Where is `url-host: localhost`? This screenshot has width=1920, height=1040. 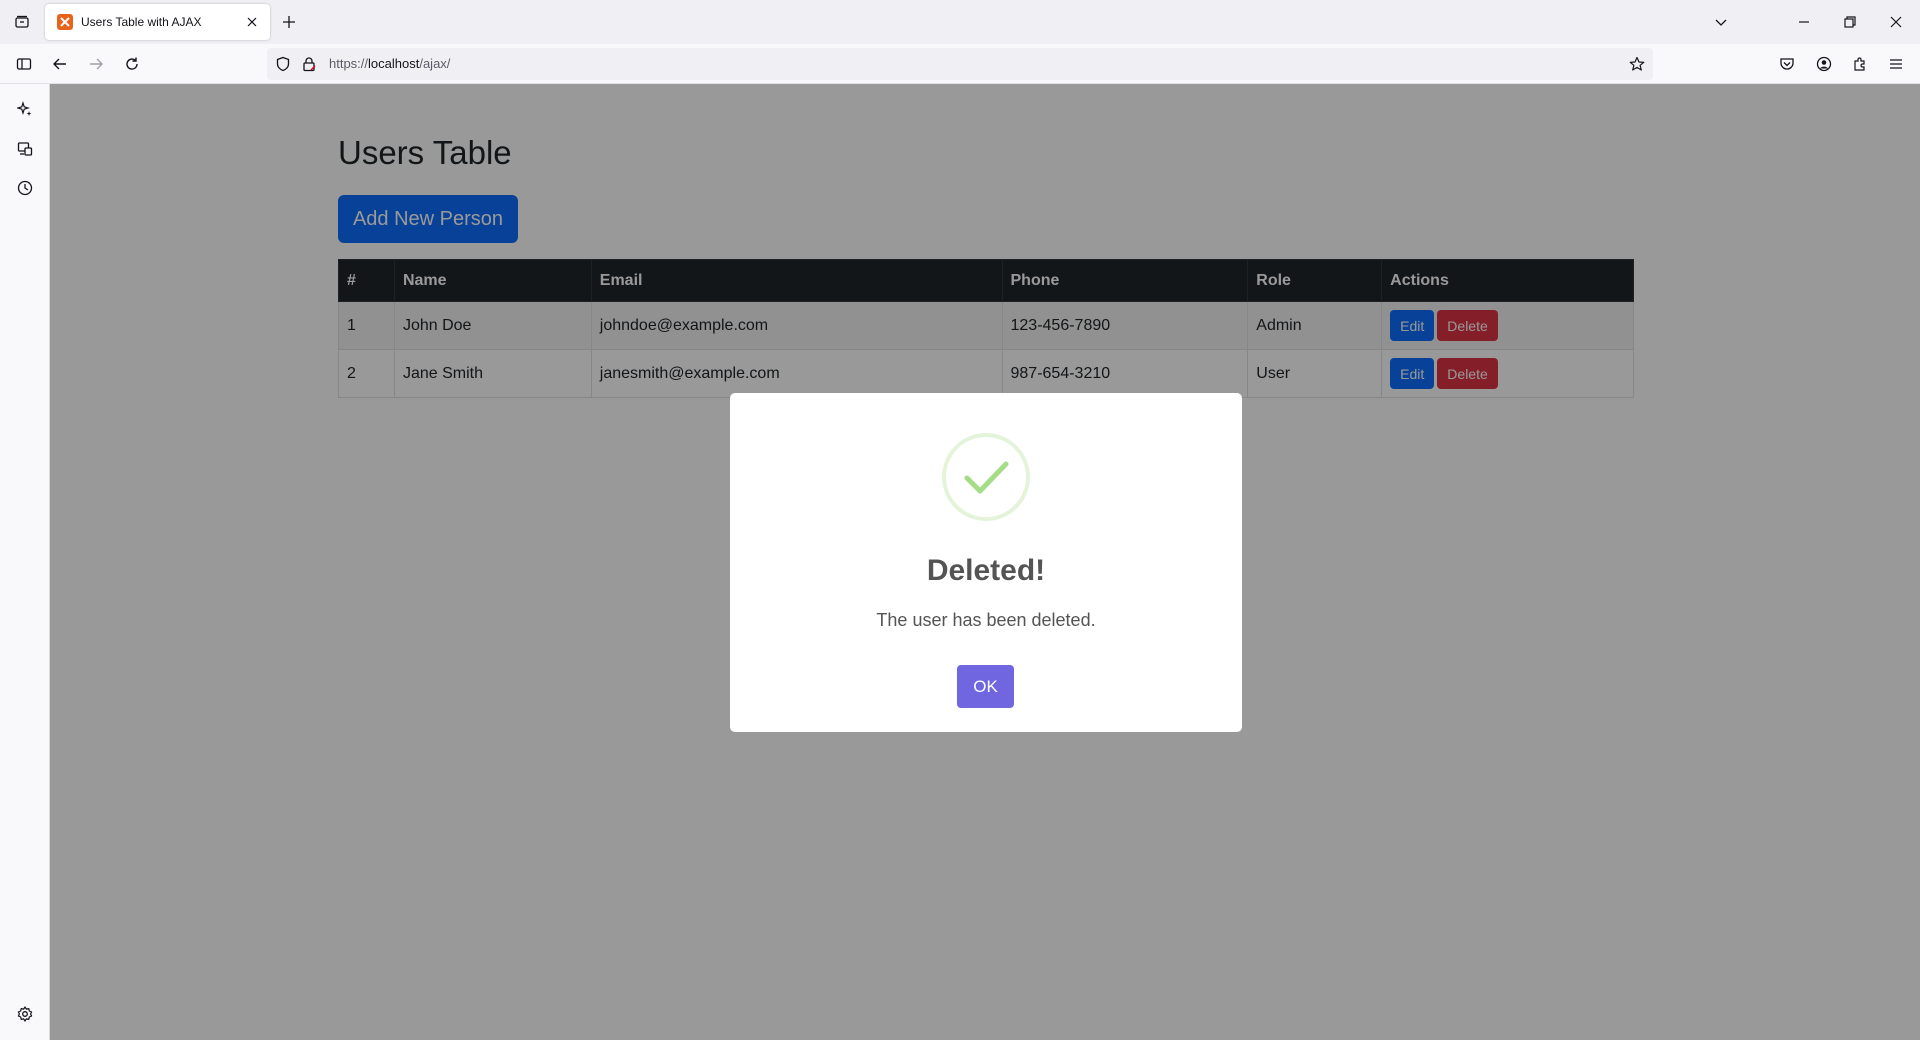
url-host: localhost is located at coordinates (394, 63).